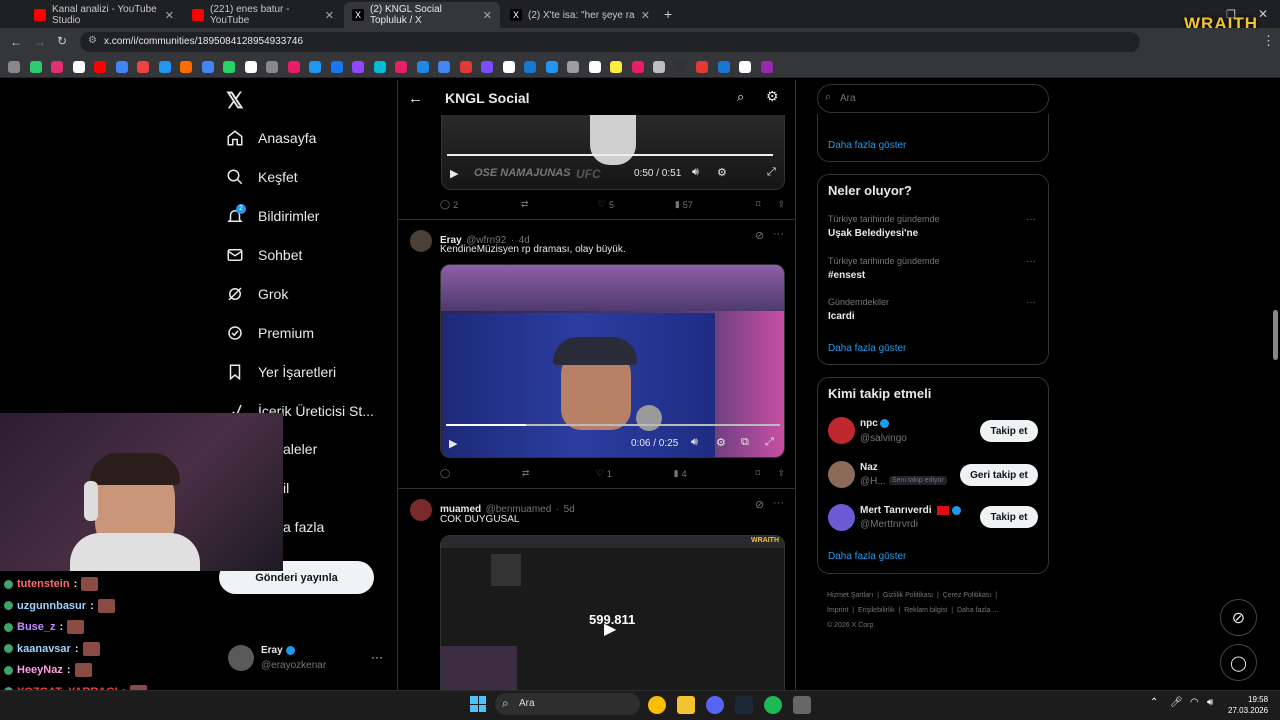  I want to click on like-button: ♡ 1, so click(635, 473).